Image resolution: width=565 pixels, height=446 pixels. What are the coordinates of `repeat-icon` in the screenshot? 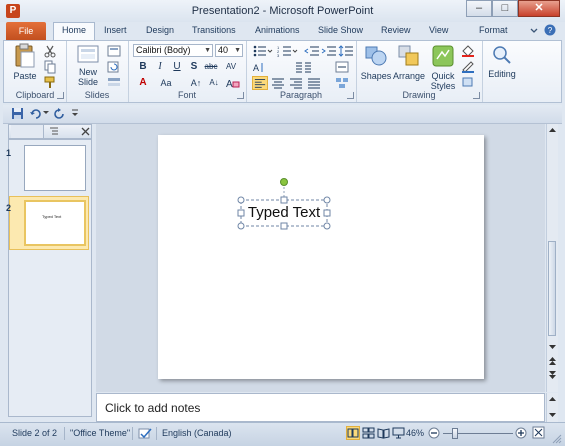 It's located at (59, 113).